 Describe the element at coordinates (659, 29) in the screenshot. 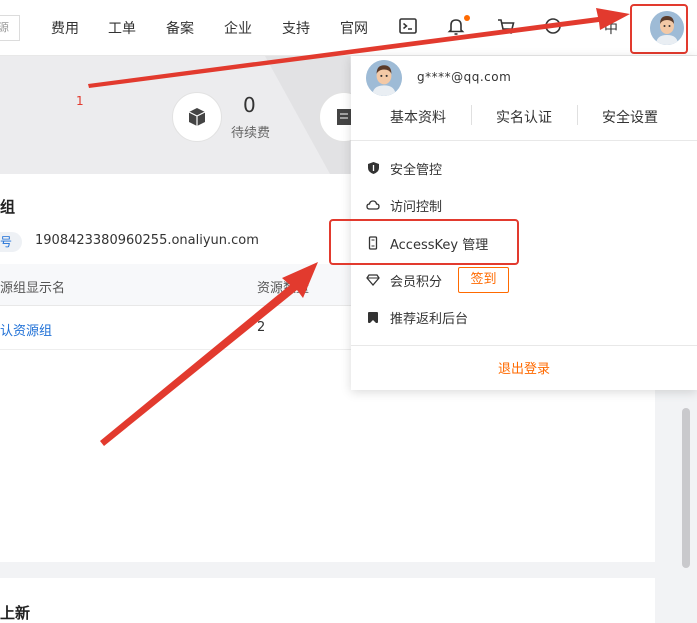

I see `avatar-highlight-box` at that location.